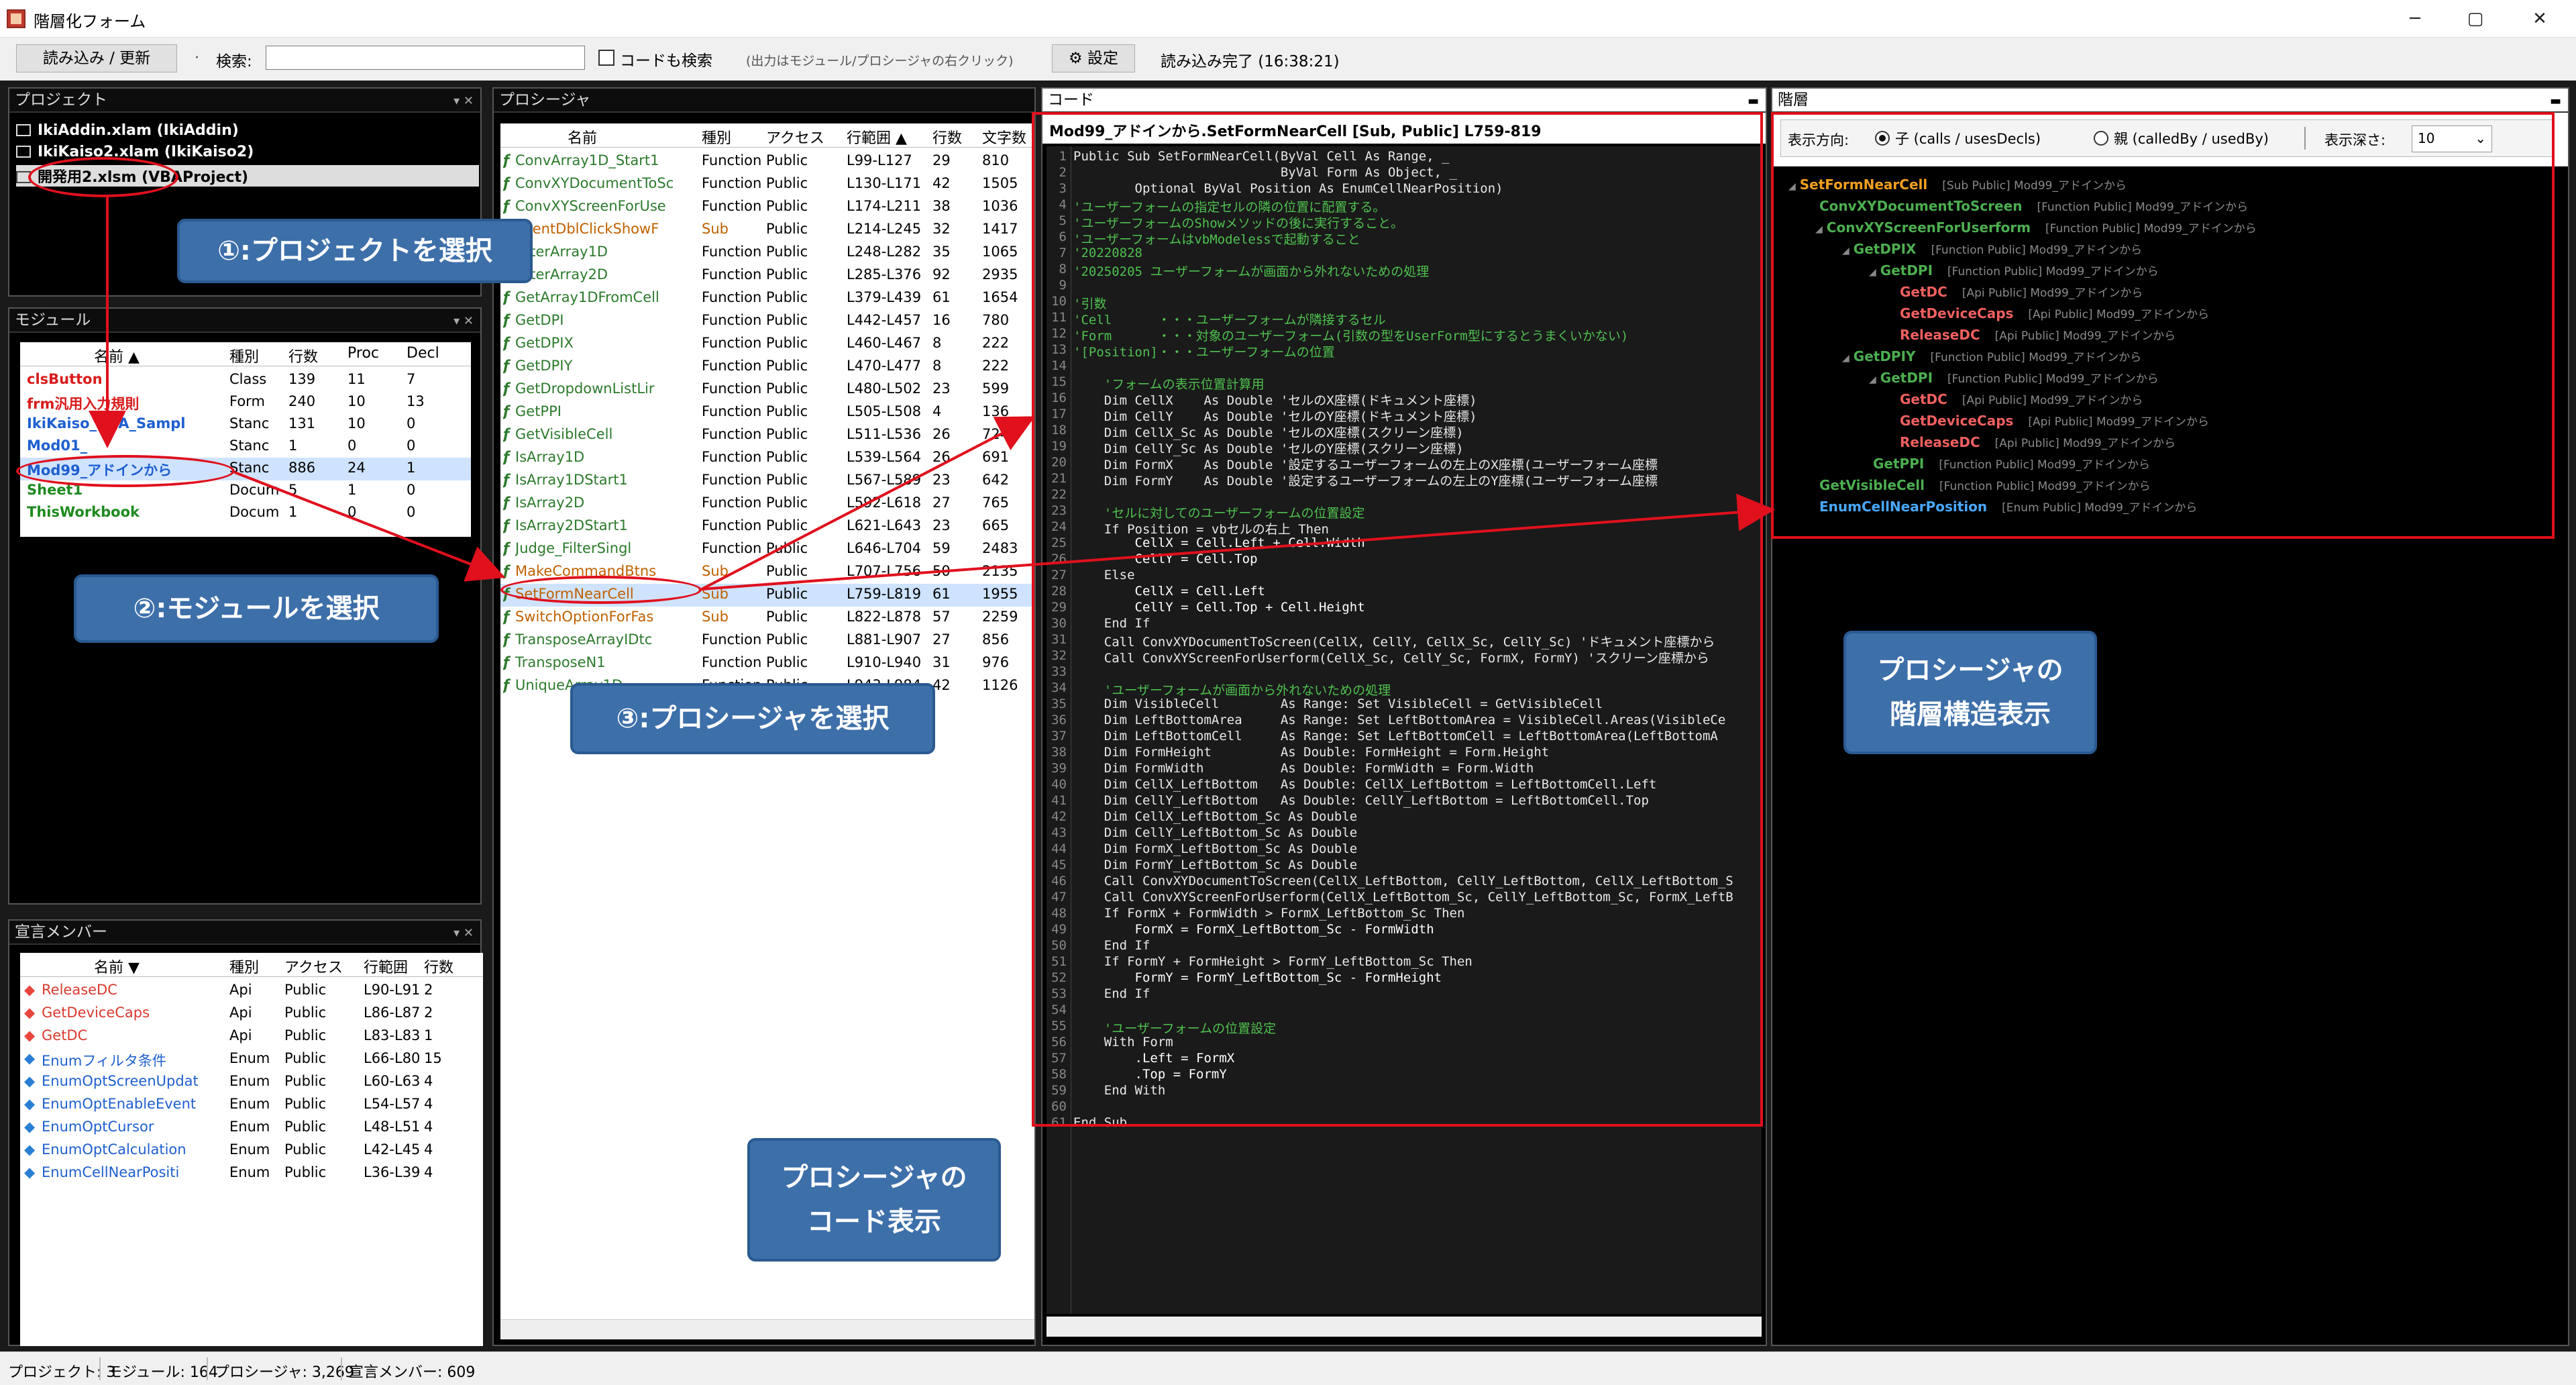 This screenshot has height=1385, width=2576. Describe the element at coordinates (83, 404) in the screenshot. I see `module-cell: frm汎用入力規則` at that location.